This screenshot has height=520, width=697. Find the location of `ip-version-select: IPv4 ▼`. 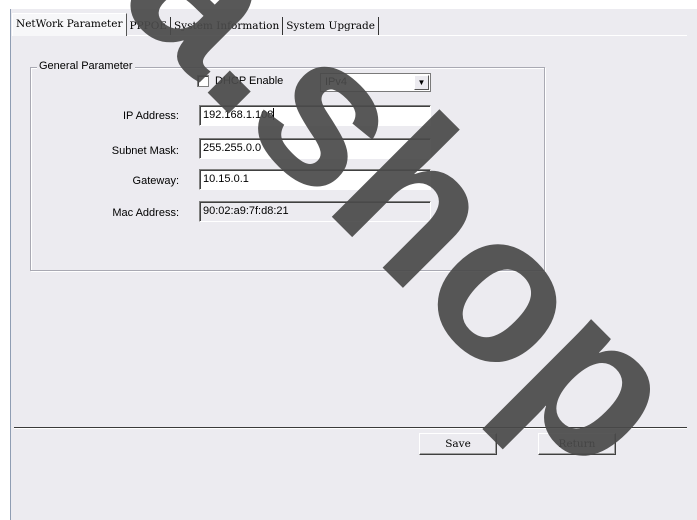

ip-version-select: IPv4 ▼ is located at coordinates (375, 82).